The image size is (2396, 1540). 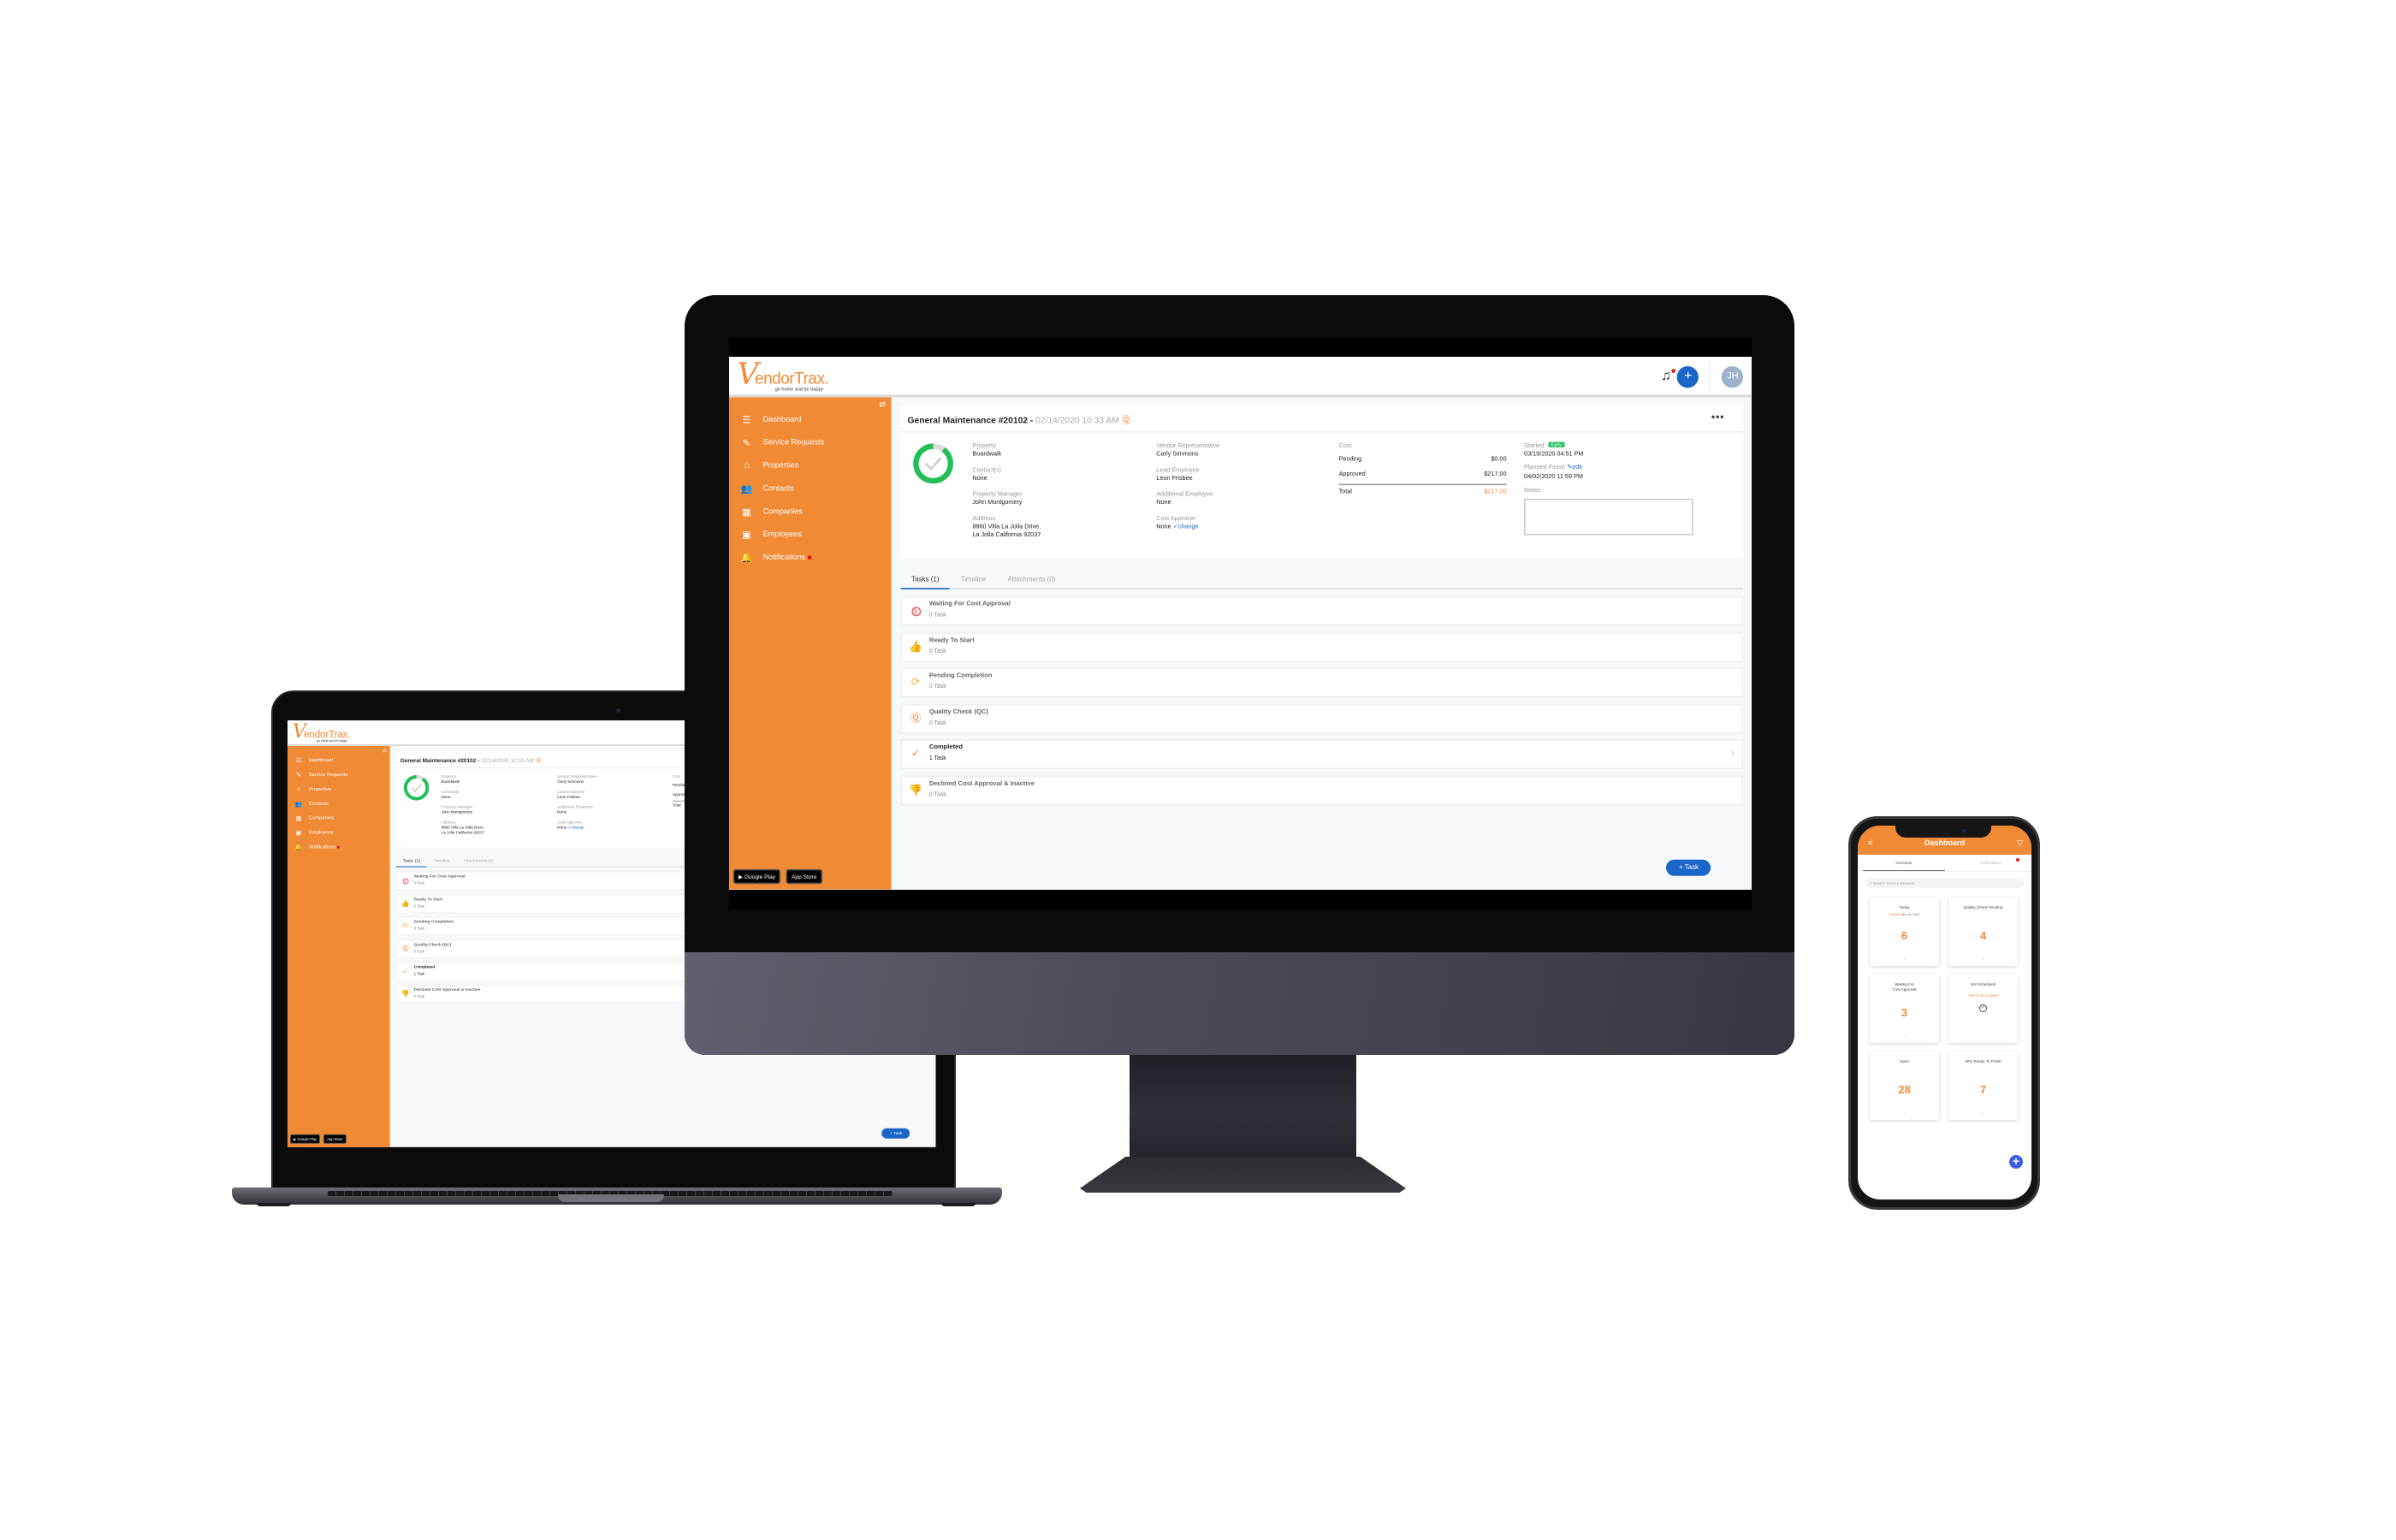 I want to click on dashboard-card-quality-check-pending: Quality Check Pending 4 ⌄, so click(x=1983, y=931).